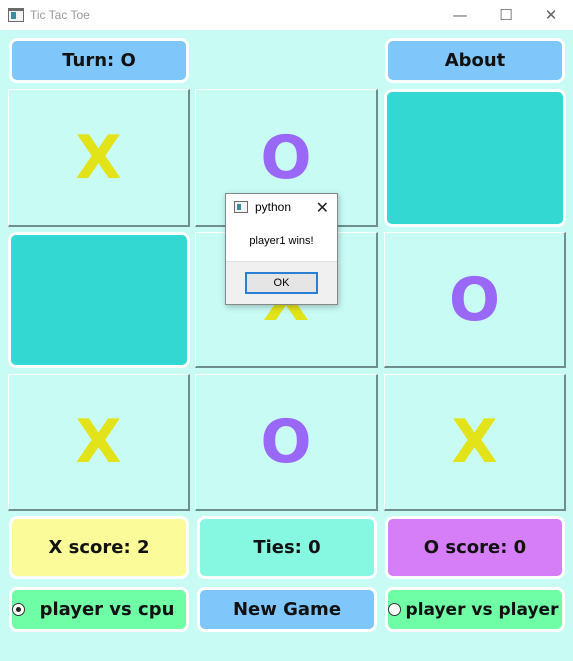 This screenshot has width=573, height=661. Describe the element at coordinates (281, 249) in the screenshot. I see `win-dialog: python ✕ player1 wins! OK` at that location.